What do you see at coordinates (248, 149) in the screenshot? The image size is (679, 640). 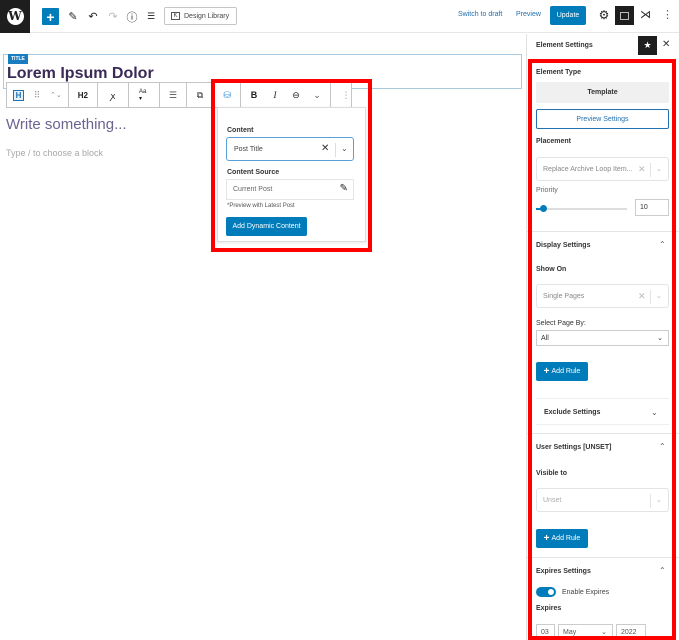 I see `content-select-value: Post Title` at bounding box center [248, 149].